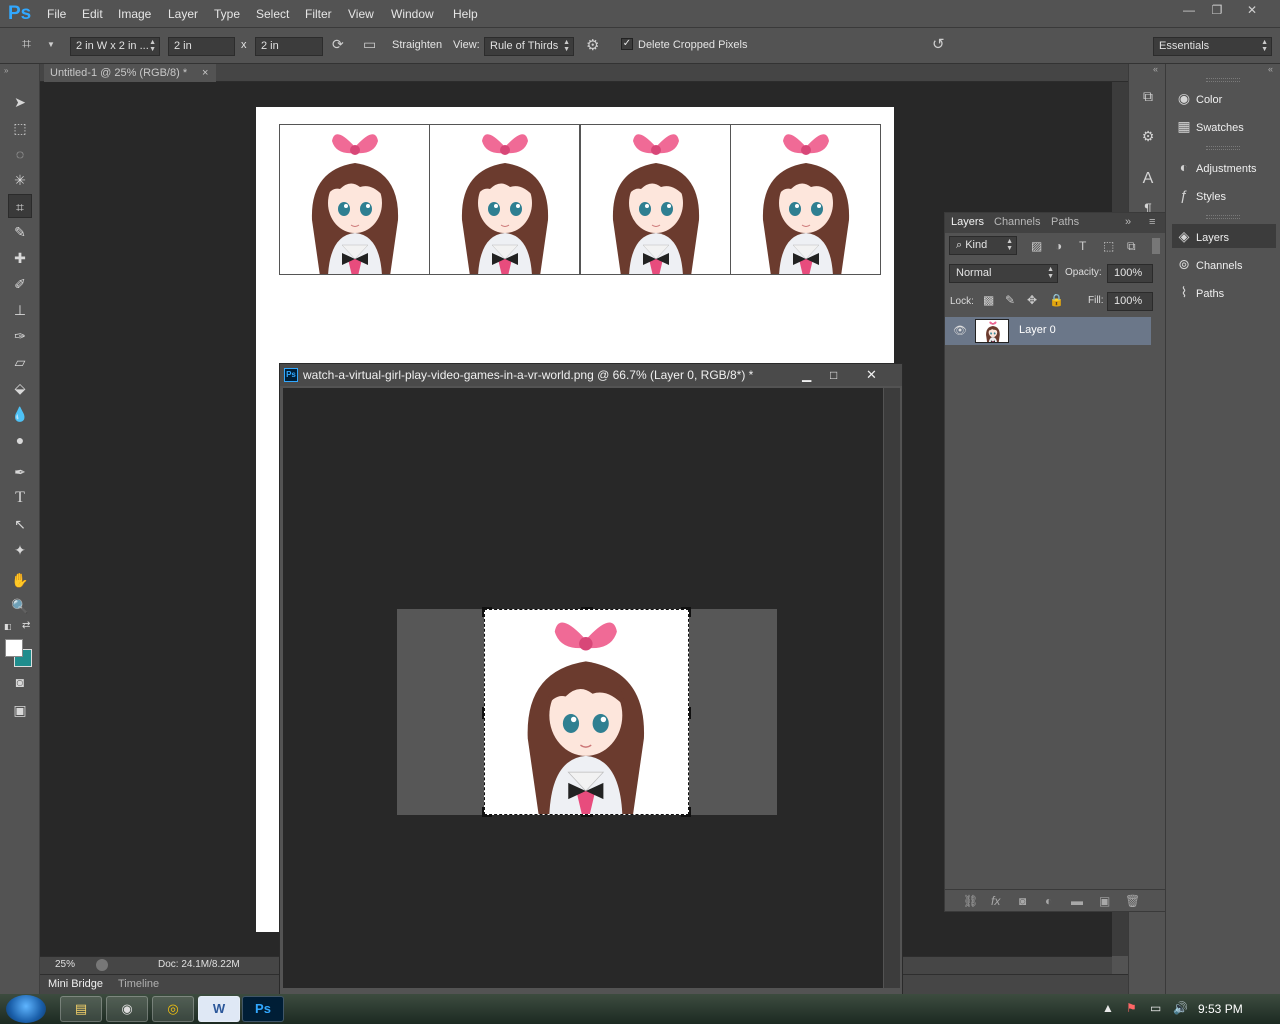 The image size is (1280, 1024). I want to click on workspace-select: Essentials ▲ ▼, so click(1212, 46).